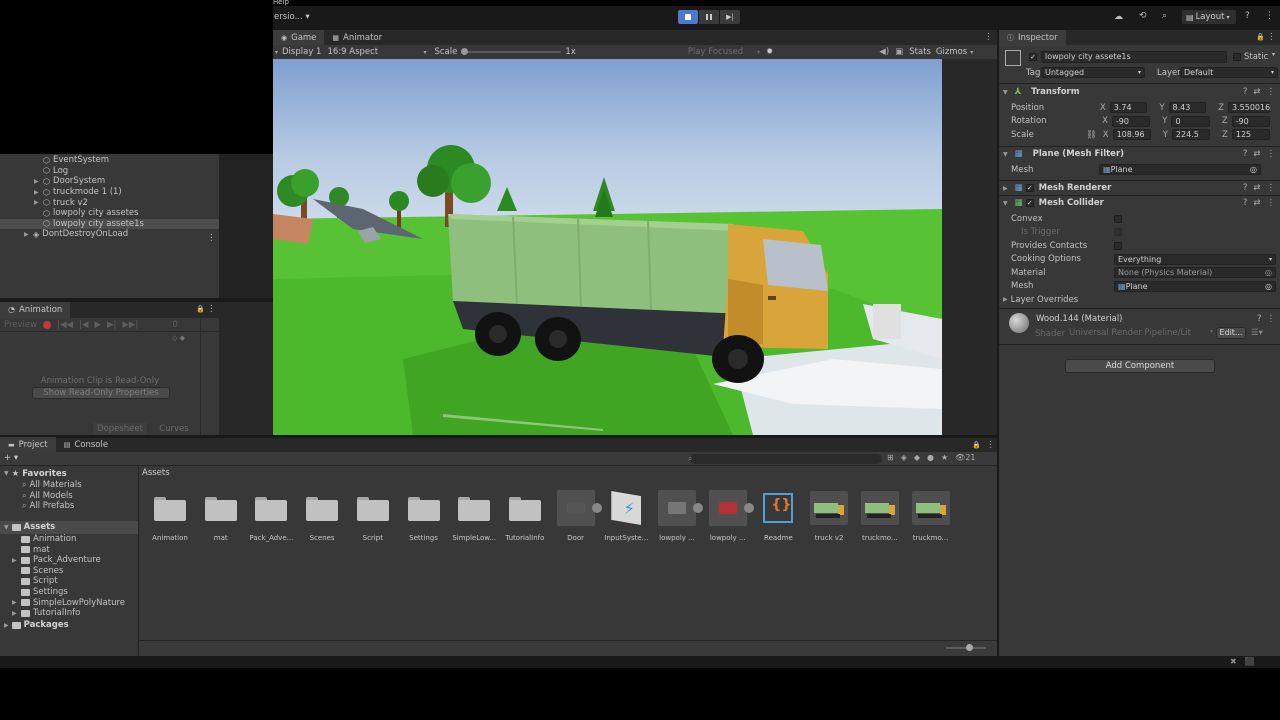 The height and width of the screenshot is (720, 1280). Describe the element at coordinates (178, 338) in the screenshot. I see `add-keyframe-icon: ◇ ◆` at that location.